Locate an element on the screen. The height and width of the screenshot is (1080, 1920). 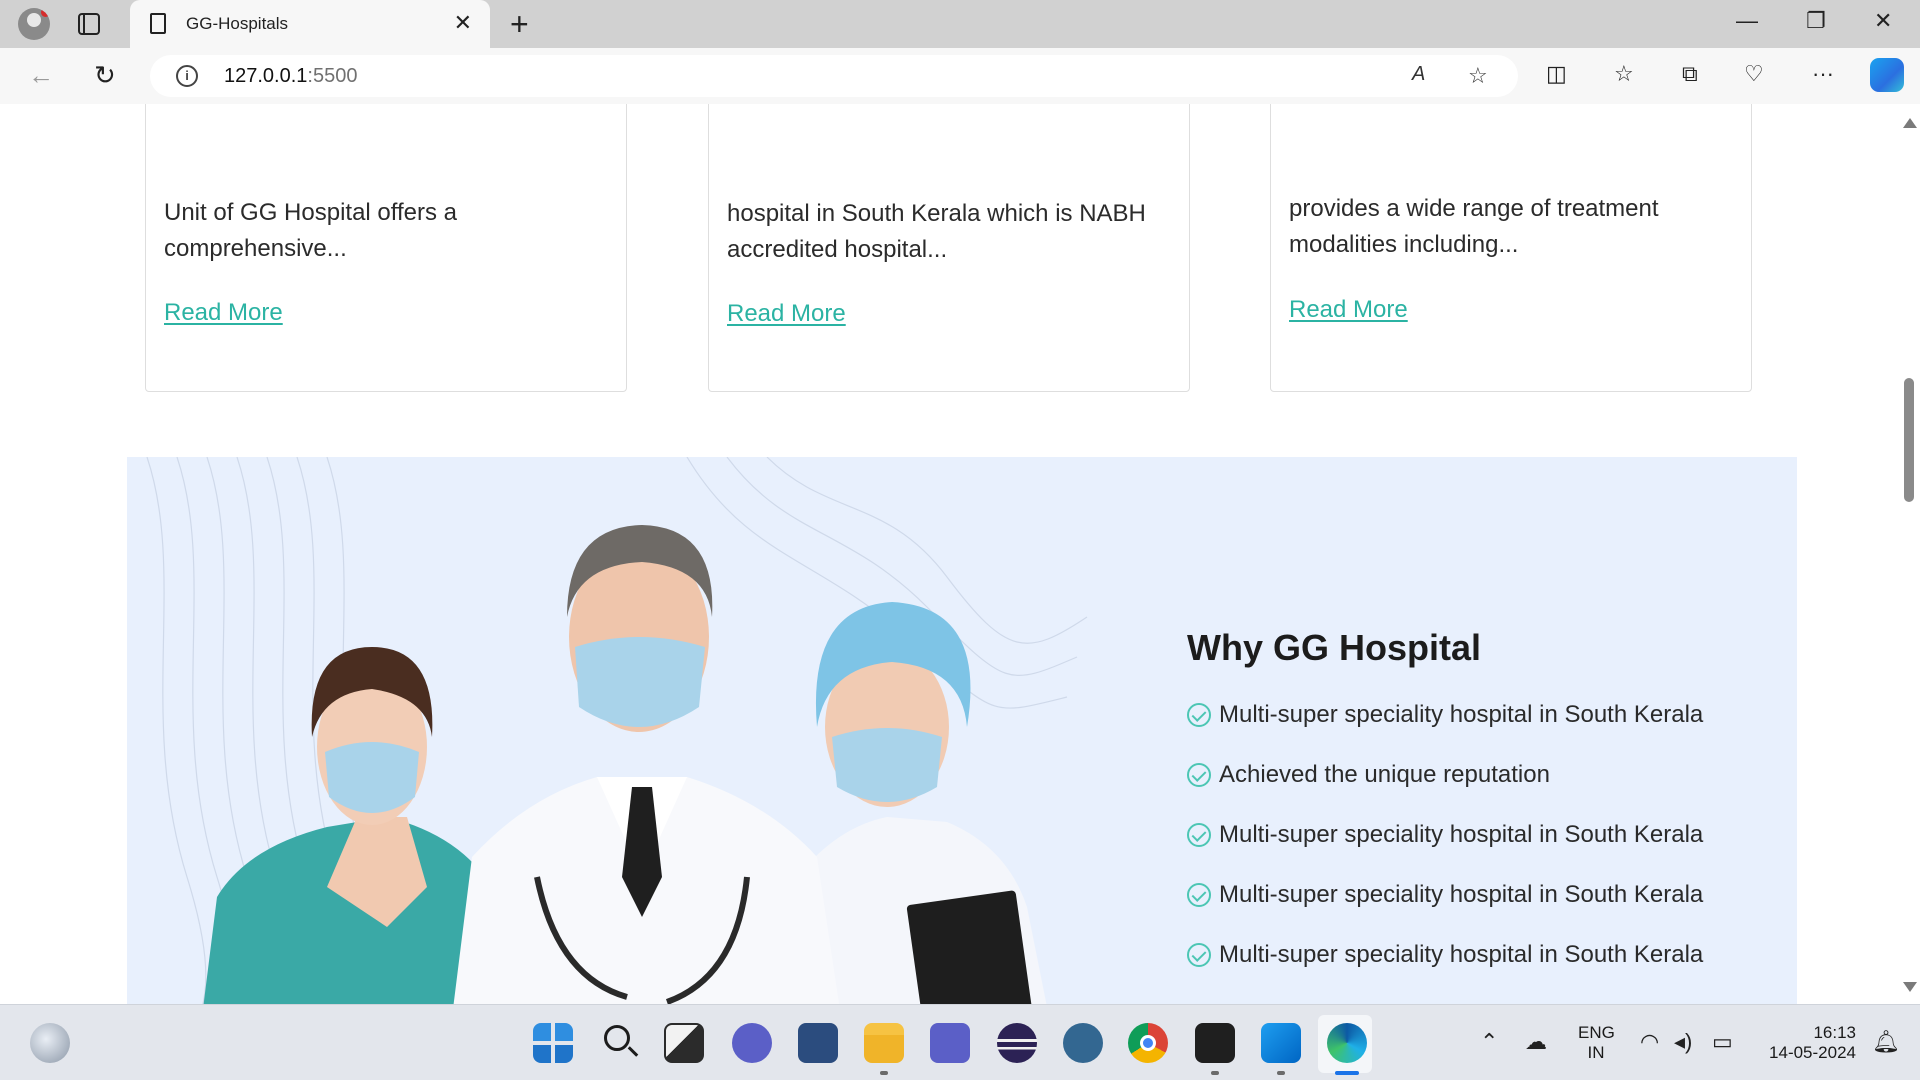
new-tab-button: + is located at coordinates (519, 24).